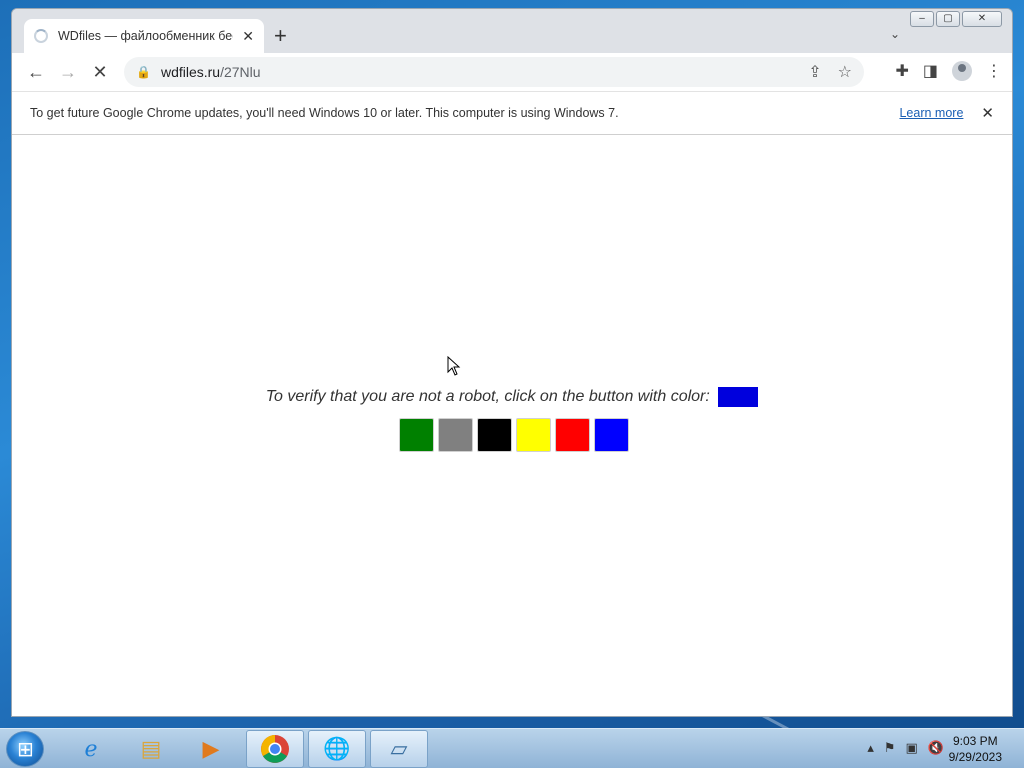 This screenshot has width=1024, height=768. I want to click on mouse-cursor-icon, so click(454, 366).